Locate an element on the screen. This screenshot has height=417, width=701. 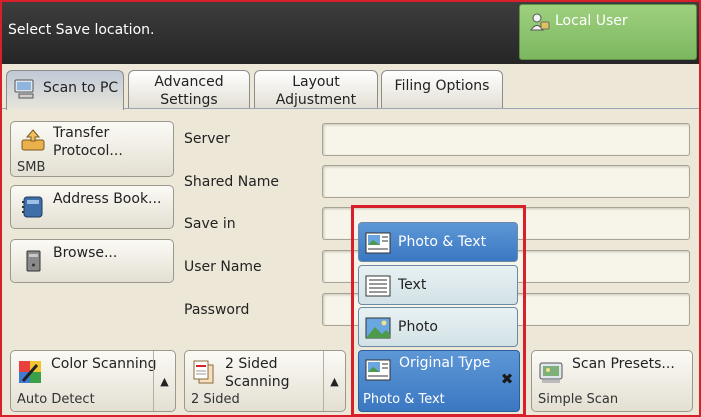
instruction-prompt: Select Save location. is located at coordinates (81, 30).